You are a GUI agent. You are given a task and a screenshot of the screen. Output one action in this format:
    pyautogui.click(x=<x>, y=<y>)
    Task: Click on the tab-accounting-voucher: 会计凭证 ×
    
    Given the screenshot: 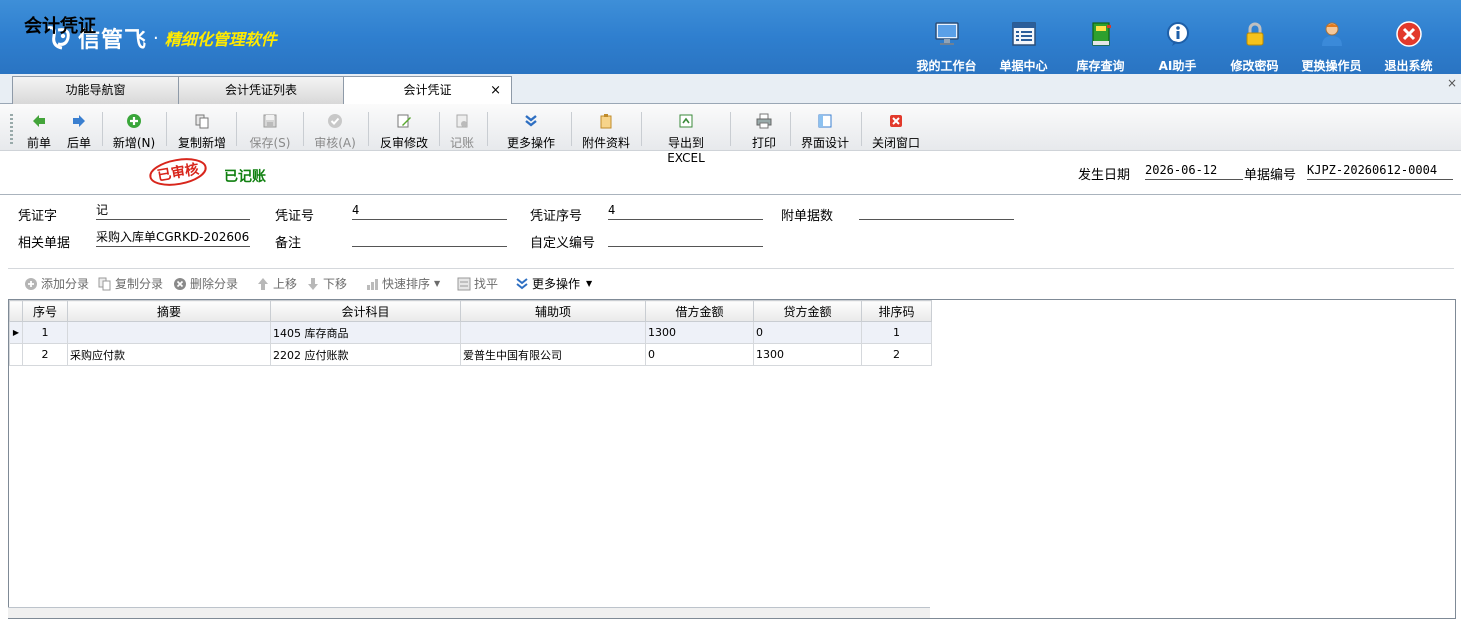 What is the action you would take?
    pyautogui.click(x=427, y=90)
    